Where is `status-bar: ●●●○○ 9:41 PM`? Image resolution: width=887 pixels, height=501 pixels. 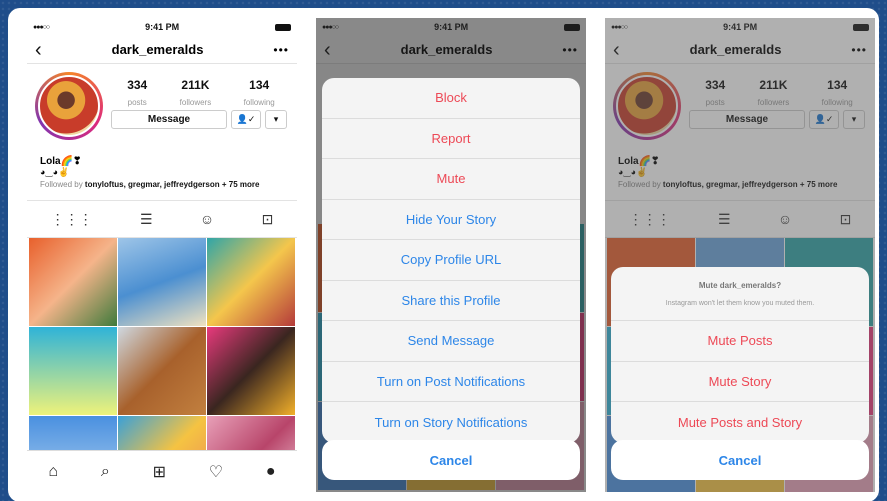 status-bar: ●●●○○ 9:41 PM is located at coordinates (162, 27).